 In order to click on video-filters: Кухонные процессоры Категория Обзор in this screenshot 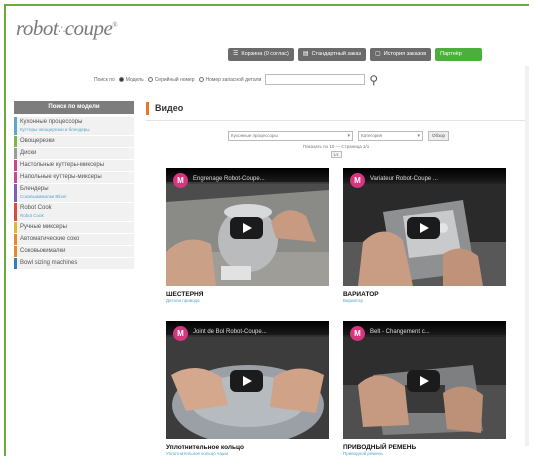, I will do `click(377, 136)`.